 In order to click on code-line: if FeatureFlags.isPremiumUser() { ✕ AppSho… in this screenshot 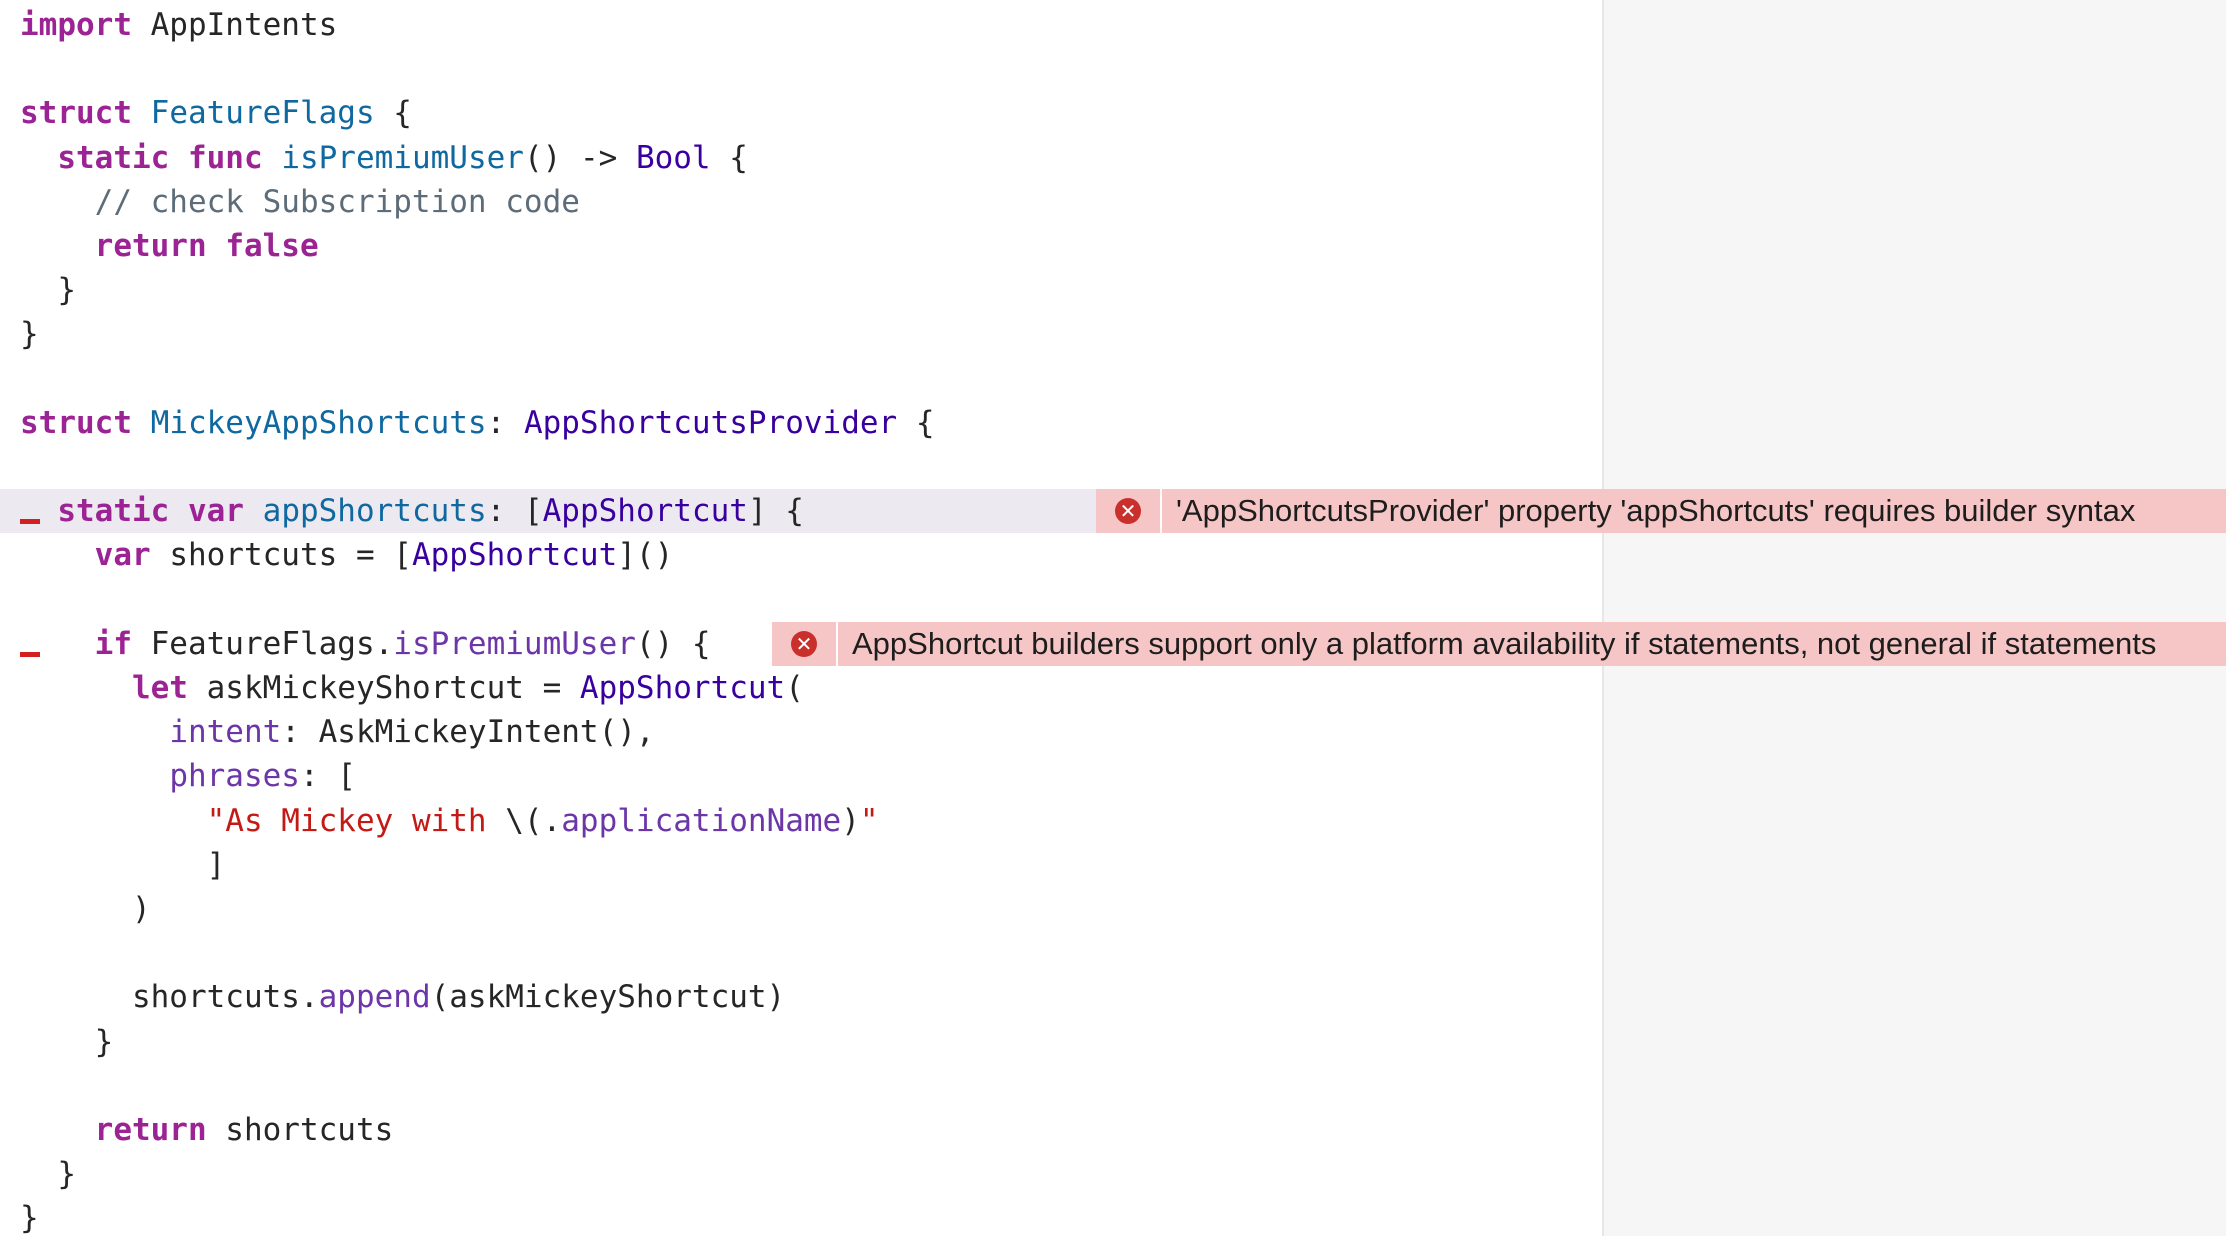, I will do `click(1113, 643)`.